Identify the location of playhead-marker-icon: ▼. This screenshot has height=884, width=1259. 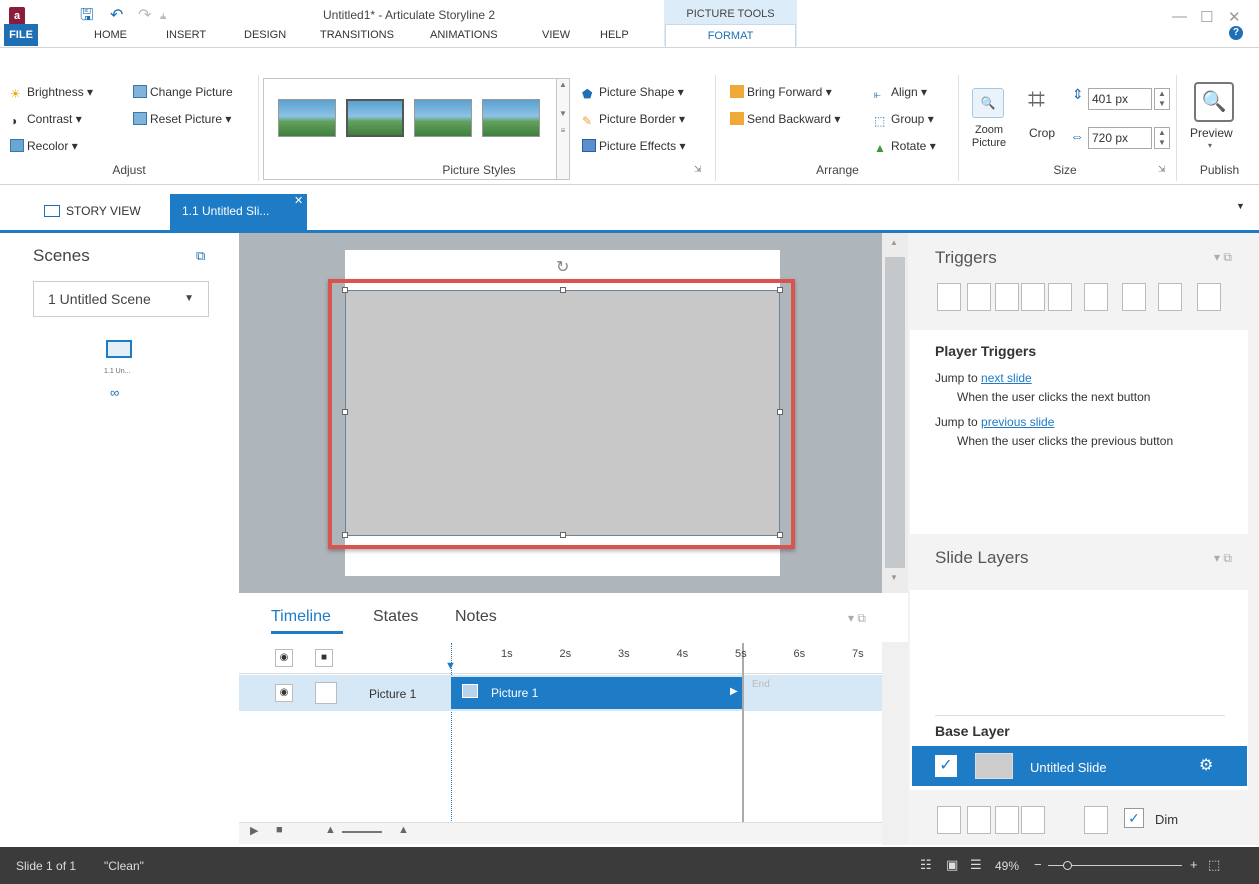
(450, 666).